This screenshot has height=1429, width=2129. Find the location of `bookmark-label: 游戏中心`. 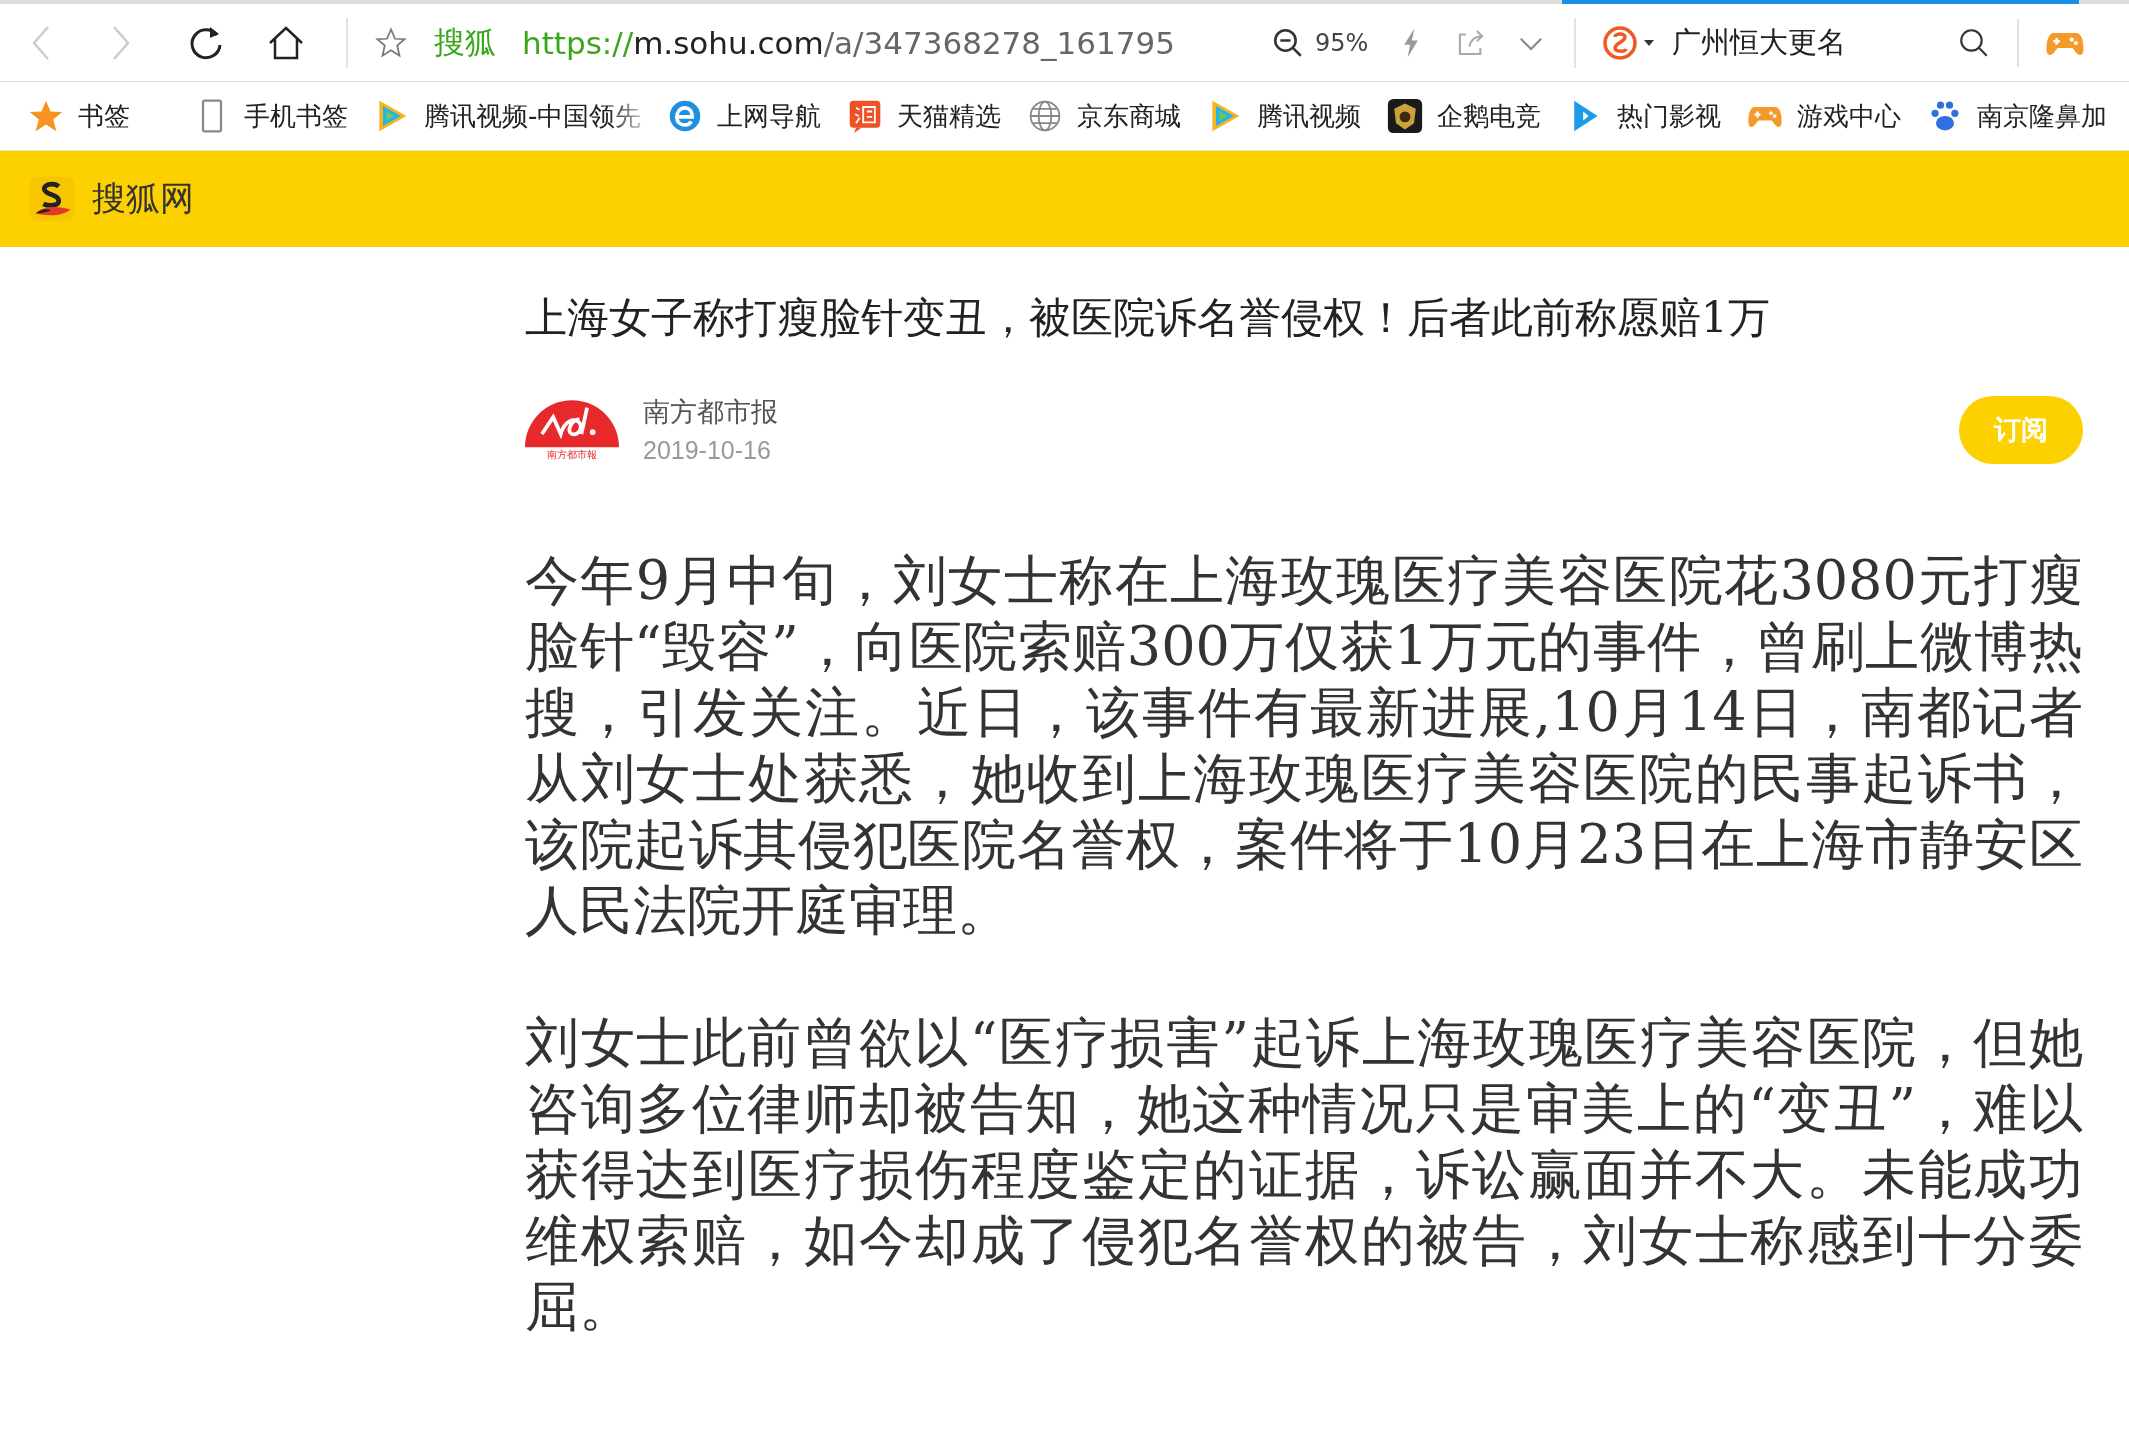

bookmark-label: 游戏中心 is located at coordinates (1849, 116).